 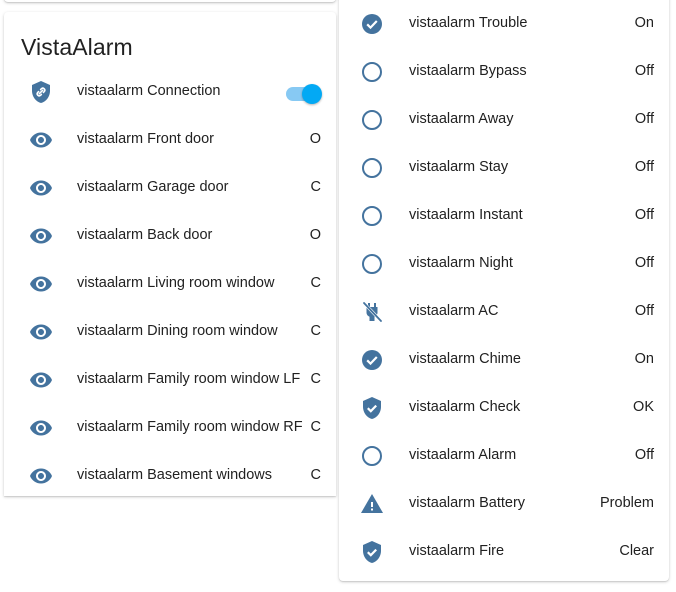 I want to click on entity-row-garage-door: vistaalarm Garage door C, so click(x=170, y=188).